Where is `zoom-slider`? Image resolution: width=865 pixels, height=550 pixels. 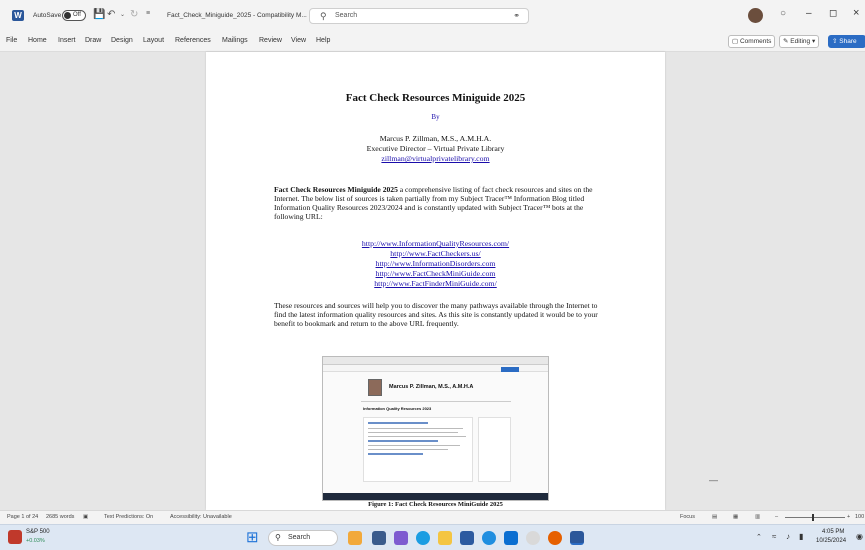
zoom-slider is located at coordinates (815, 517).